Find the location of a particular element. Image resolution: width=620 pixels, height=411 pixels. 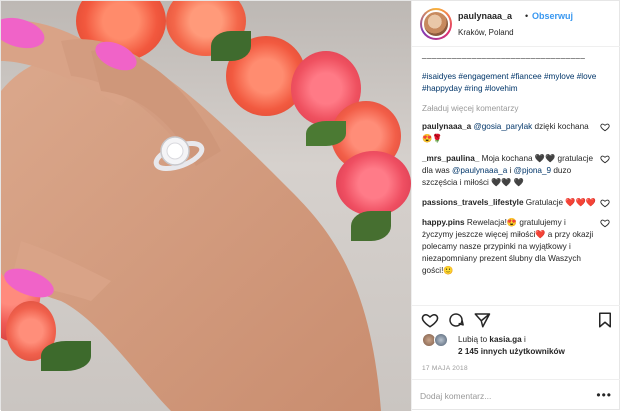

likes-prefix: Lubią to is located at coordinates (474, 339).